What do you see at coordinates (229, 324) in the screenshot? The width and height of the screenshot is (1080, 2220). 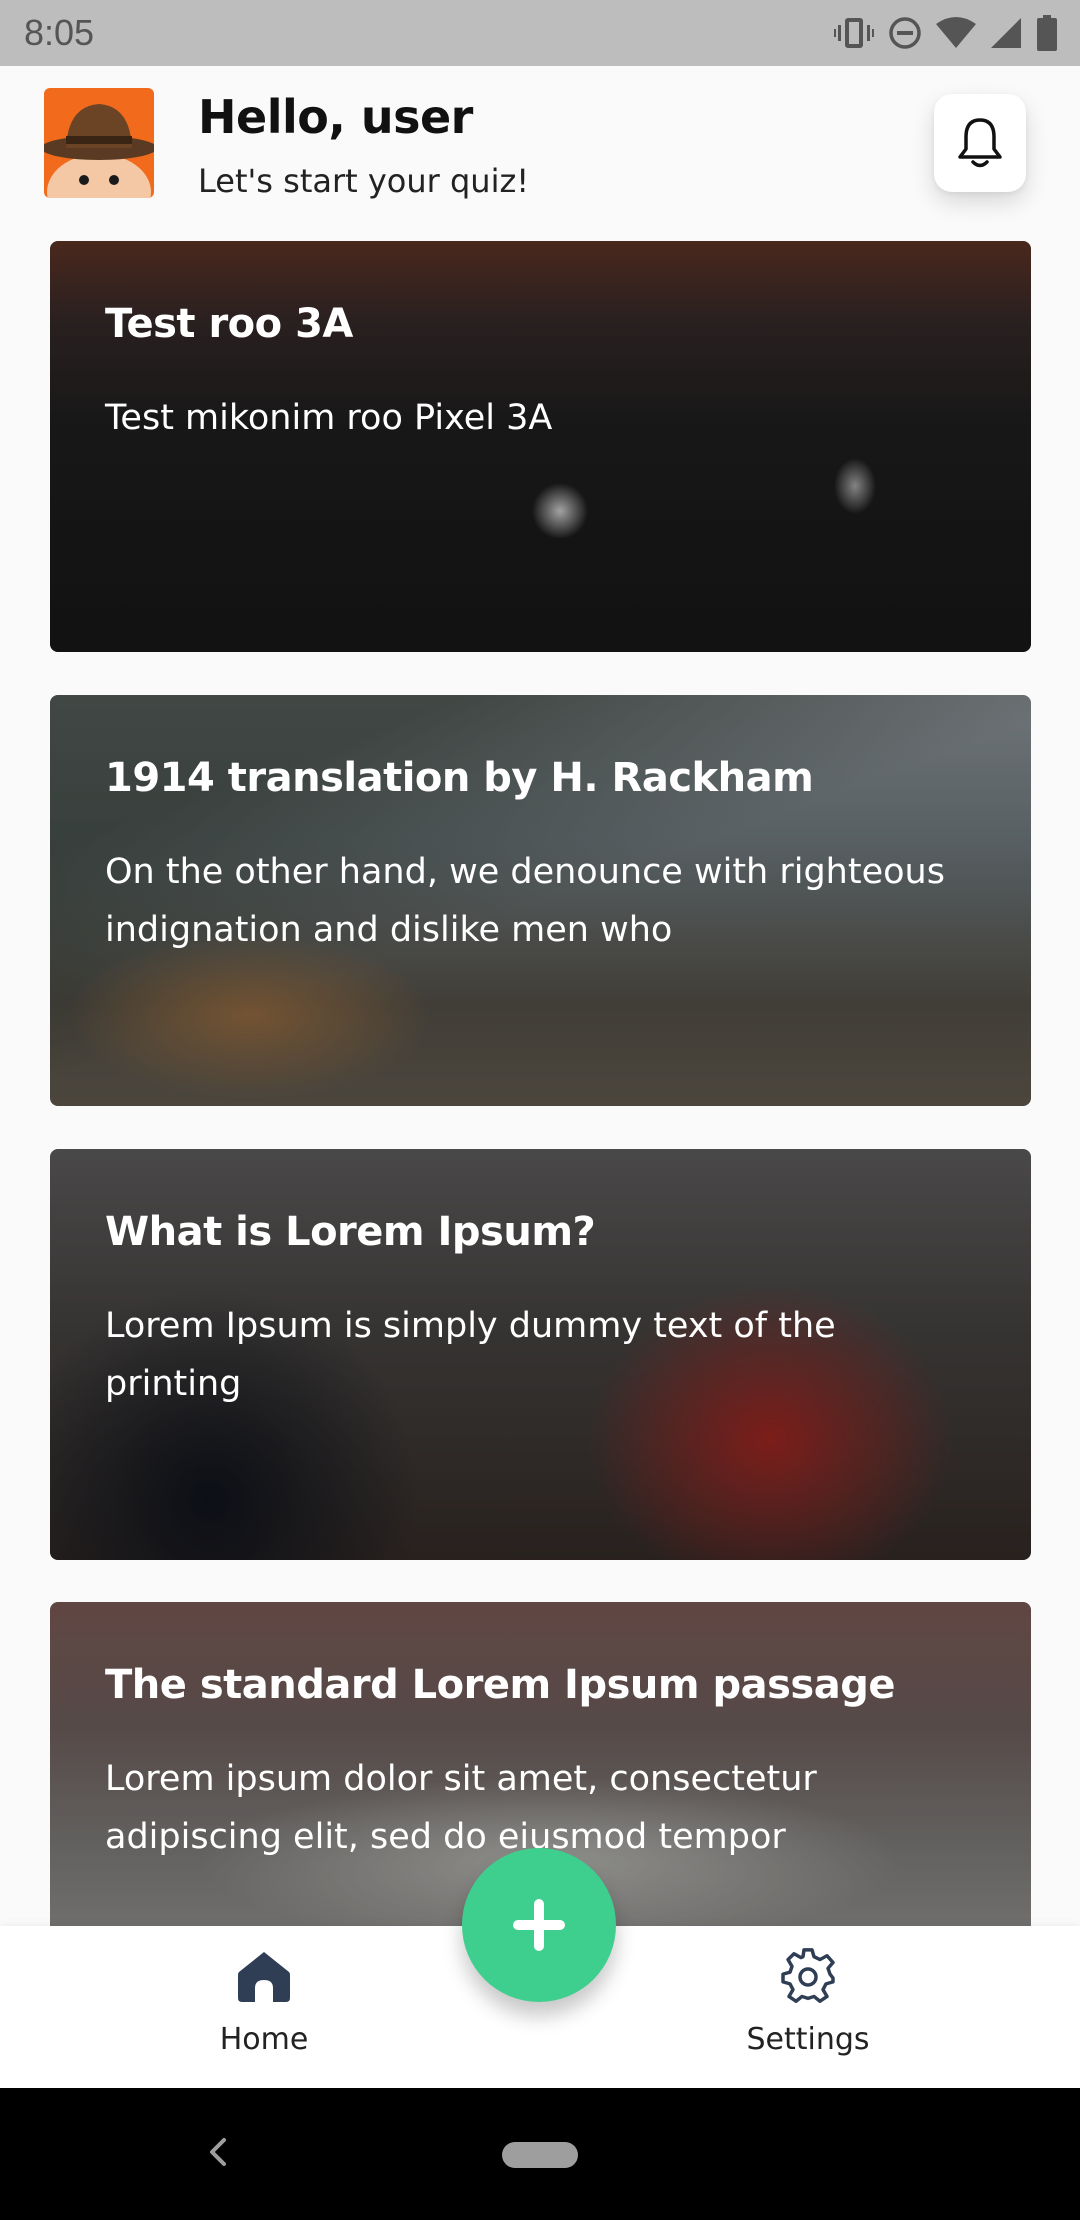 I see `quiz-card-title: Test roo 3A` at bounding box center [229, 324].